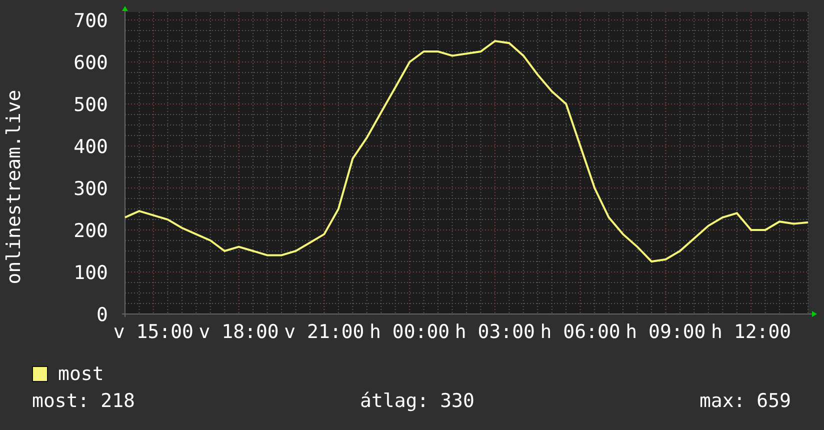 The height and width of the screenshot is (430, 824). What do you see at coordinates (324, 332) in the screenshot?
I see `x-tick-label: v 21:00` at bounding box center [324, 332].